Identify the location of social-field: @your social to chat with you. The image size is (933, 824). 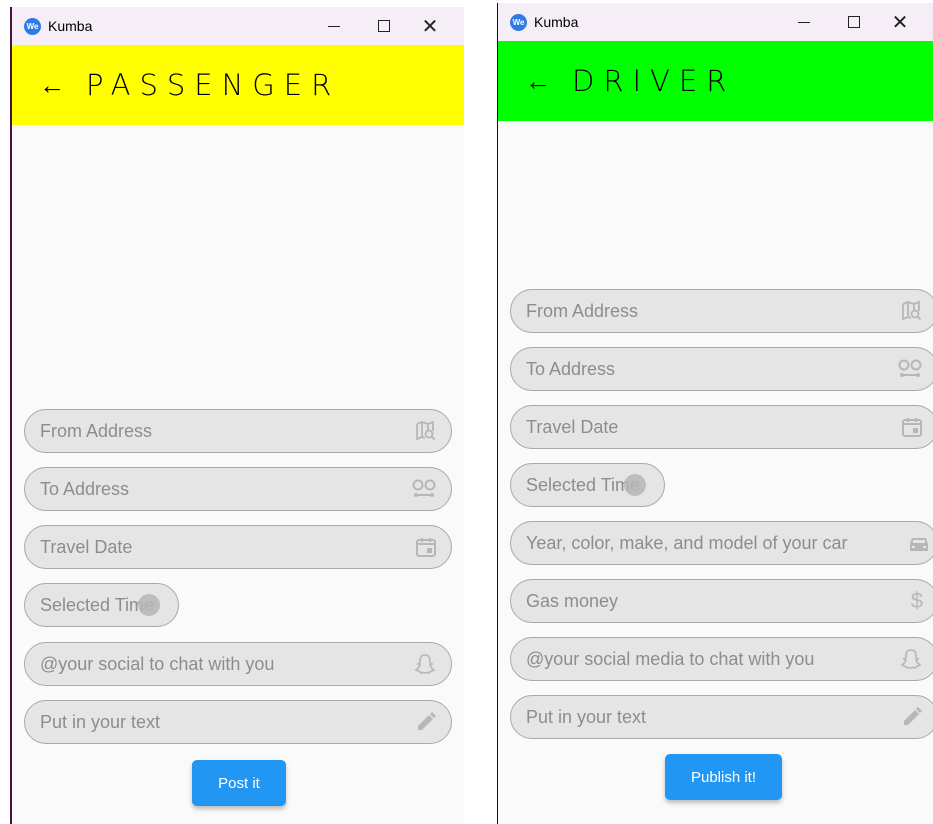
(238, 664).